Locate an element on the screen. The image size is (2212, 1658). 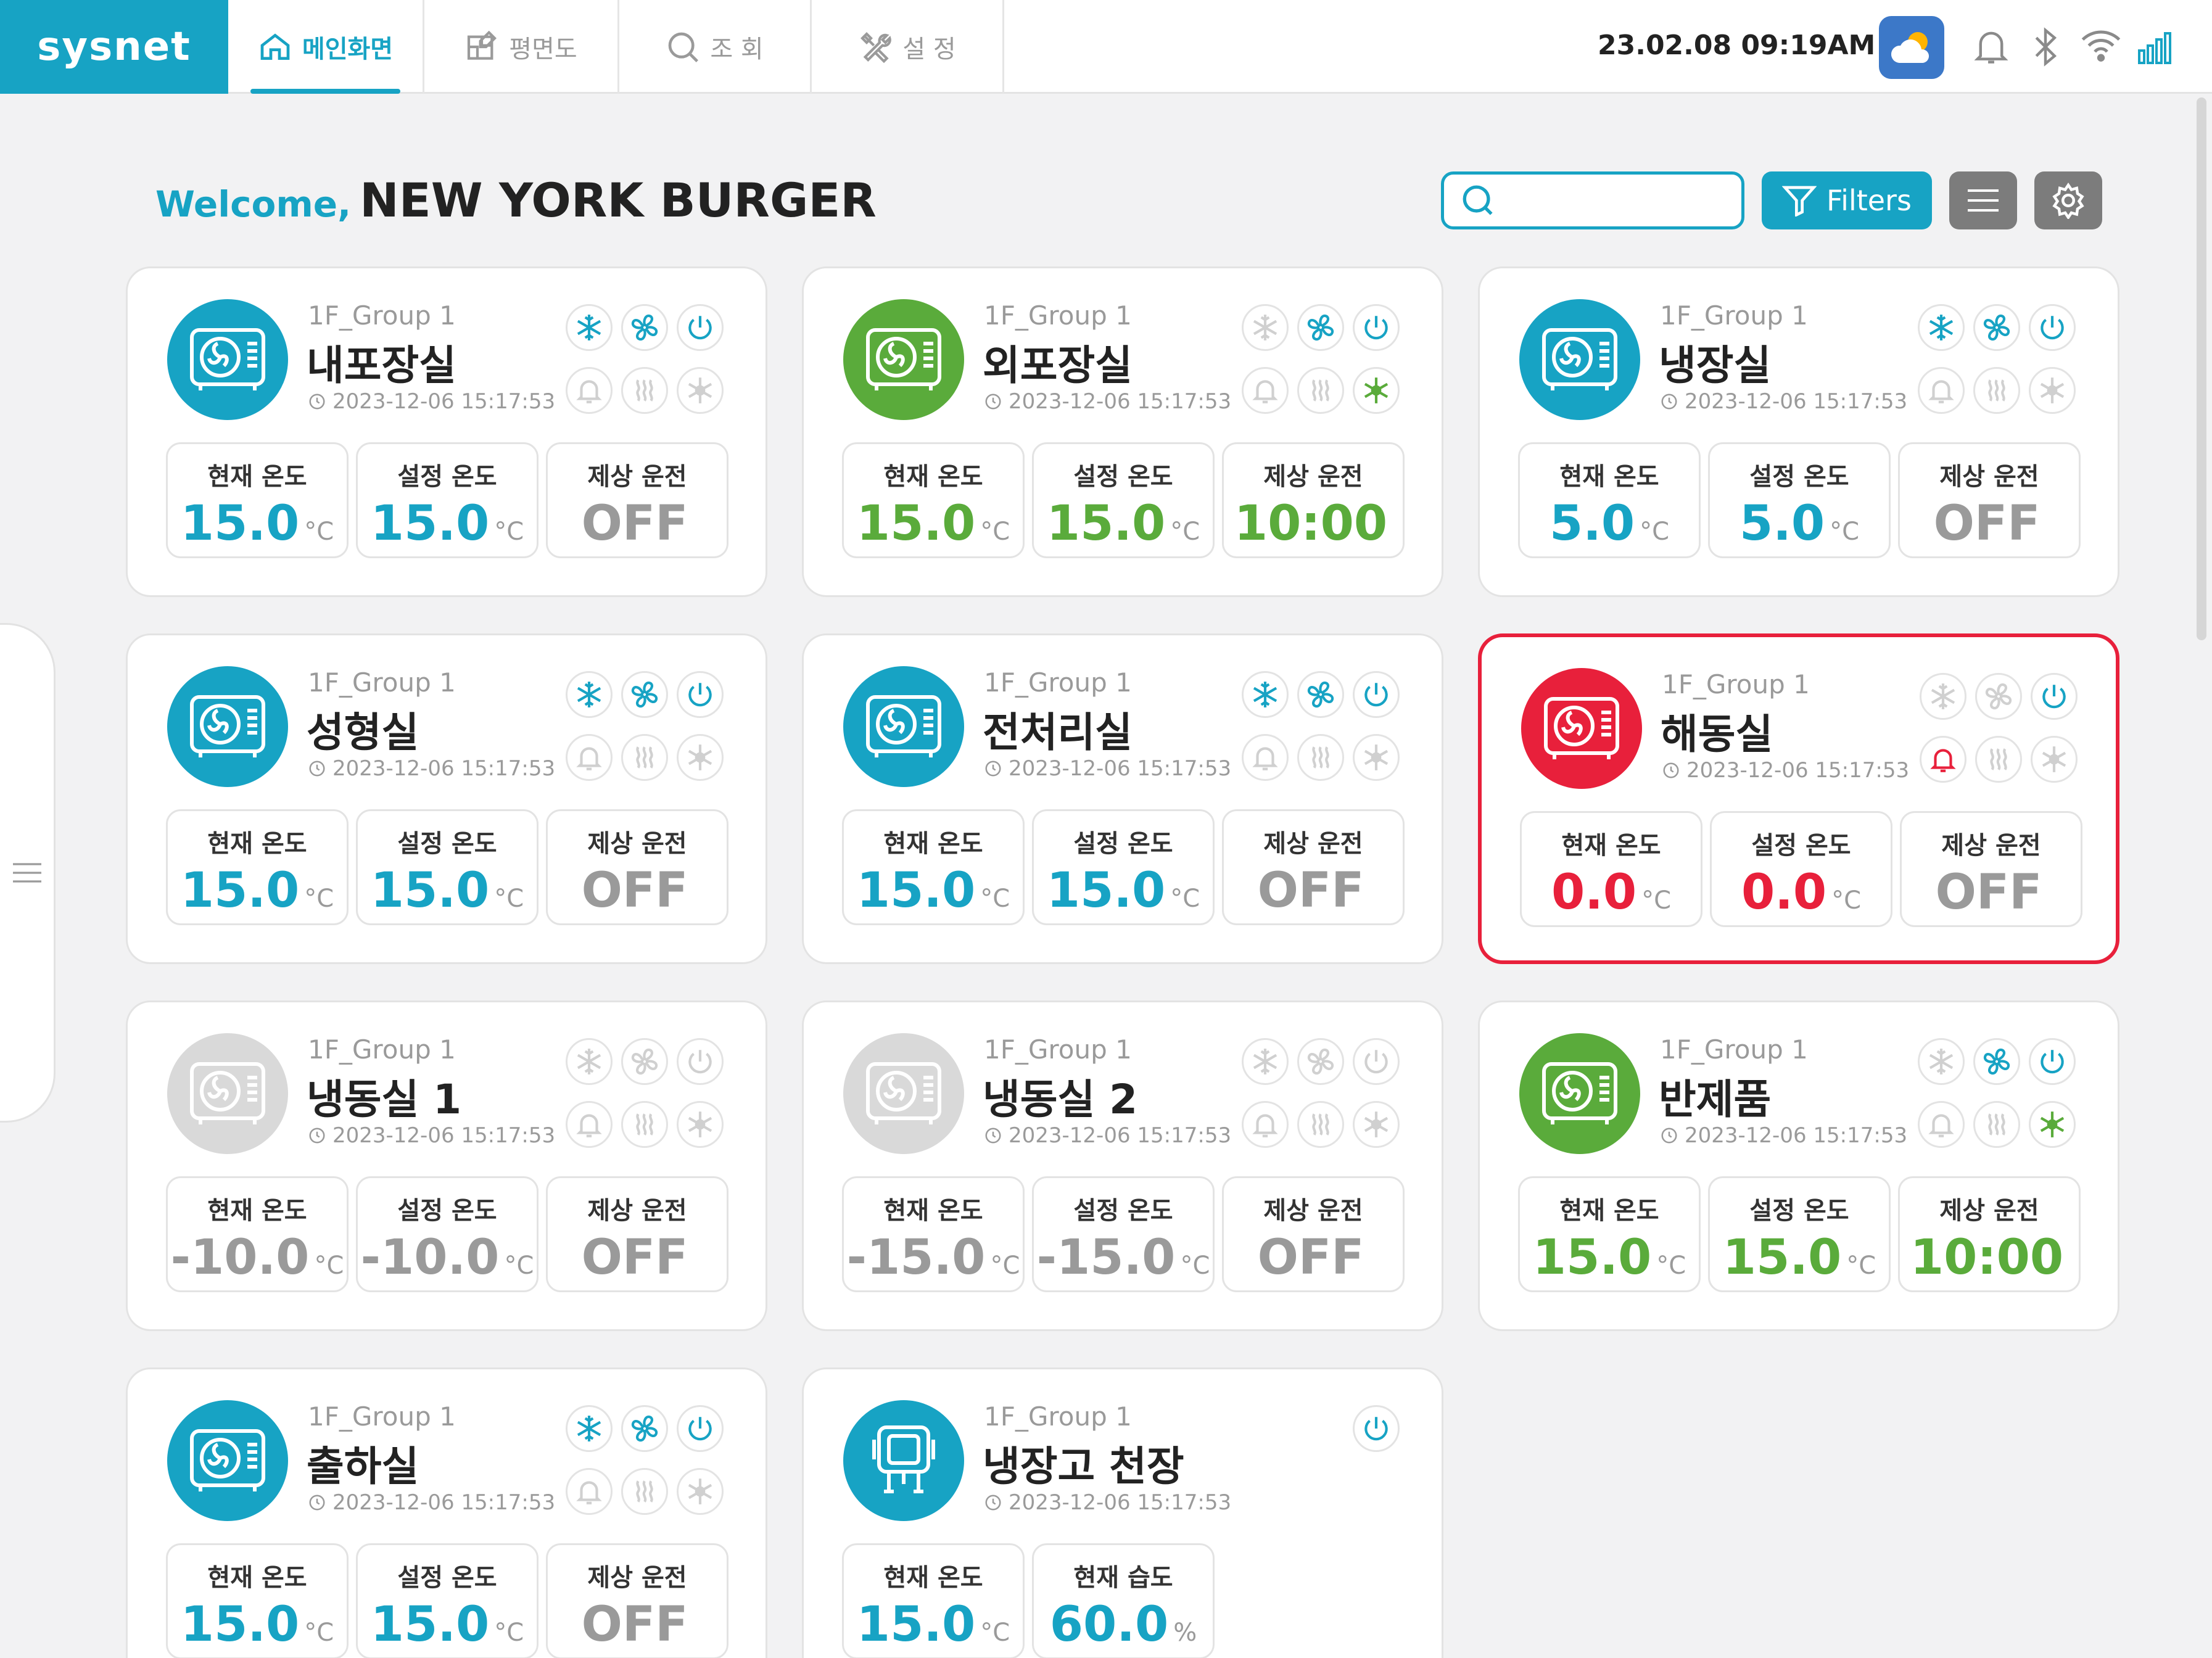
filters-button: Filters is located at coordinates (1847, 200).